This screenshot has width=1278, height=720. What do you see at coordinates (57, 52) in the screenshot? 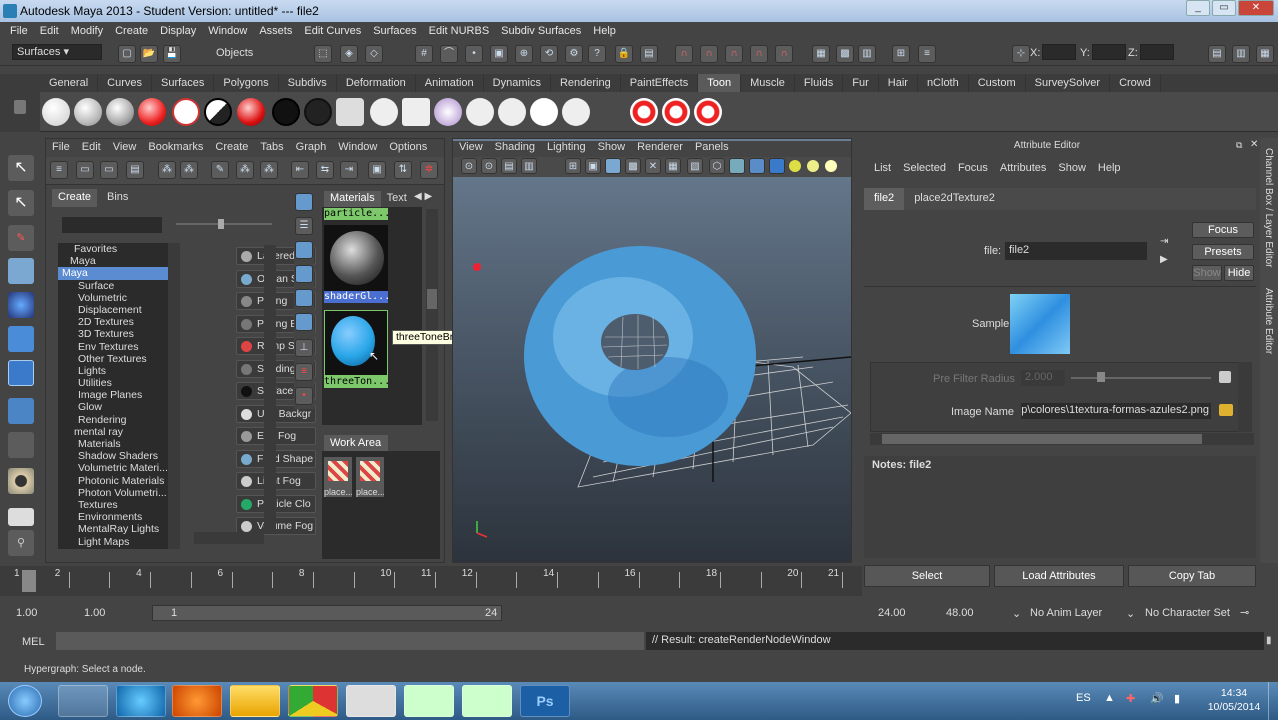
I see `menu-set-dropdown: Surfaces ▾` at bounding box center [57, 52].